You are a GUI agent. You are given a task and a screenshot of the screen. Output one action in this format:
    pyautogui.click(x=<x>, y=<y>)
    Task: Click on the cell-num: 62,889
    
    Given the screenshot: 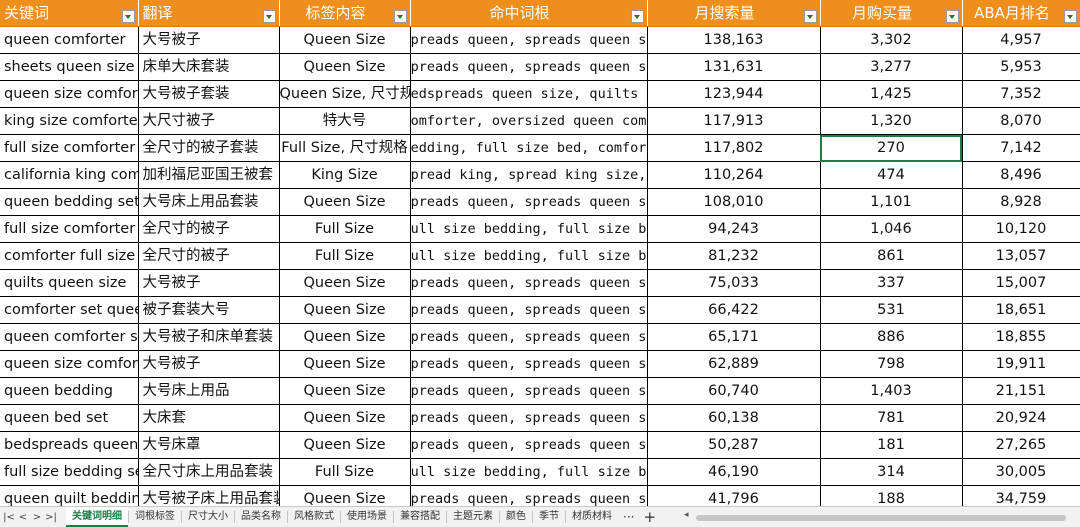 What is the action you would take?
    pyautogui.click(x=734, y=364)
    